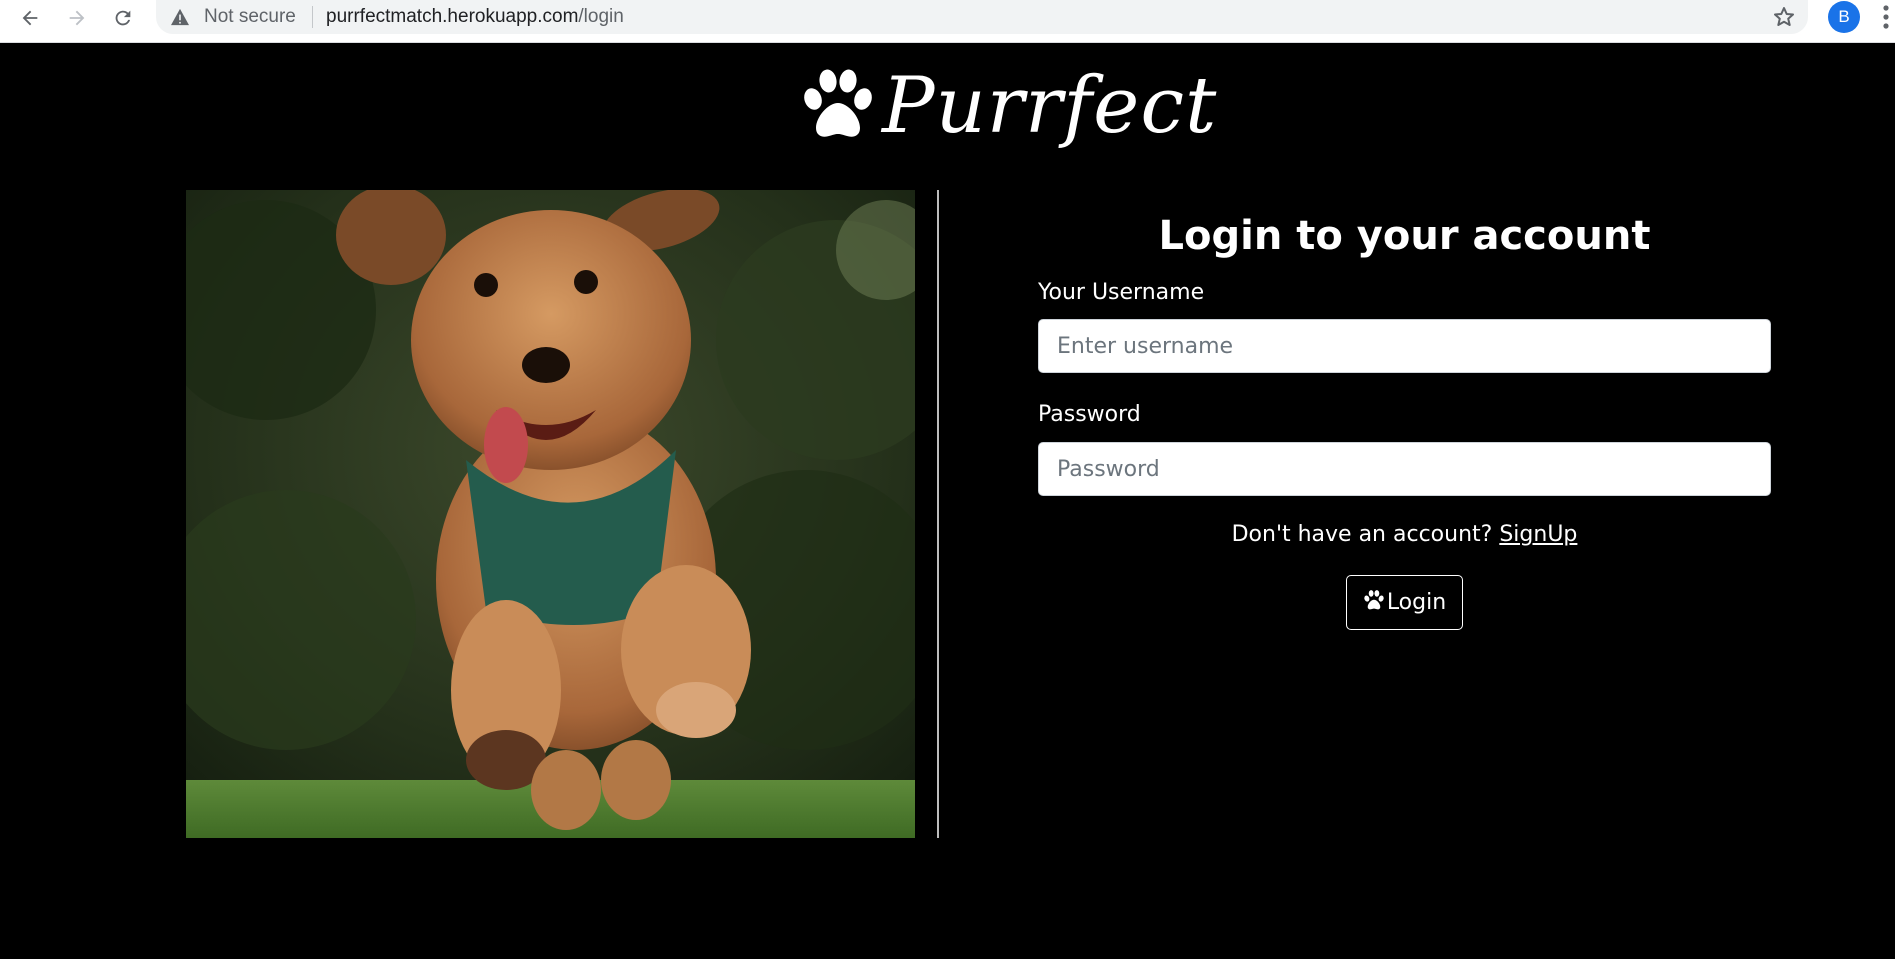  I want to click on signup-prompt-text: Don't have an account?, so click(1362, 534).